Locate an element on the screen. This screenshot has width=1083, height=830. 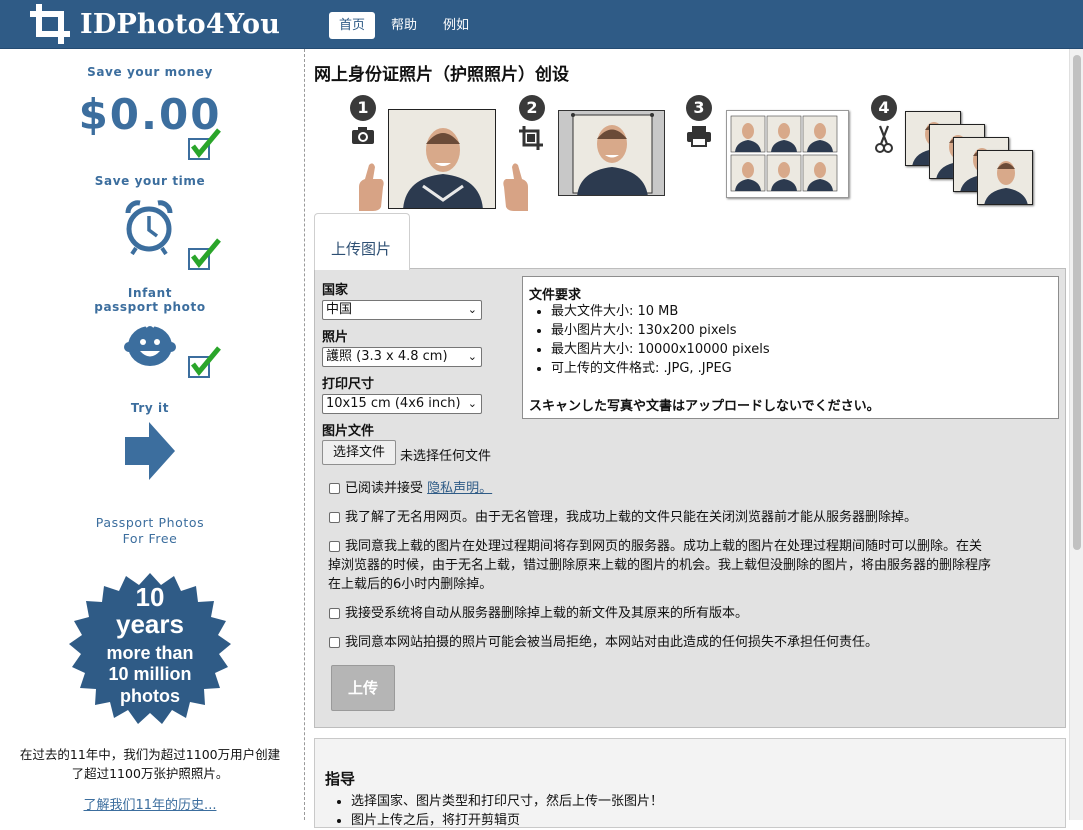
requirements-title: 文件要求 is located at coordinates (555, 295).